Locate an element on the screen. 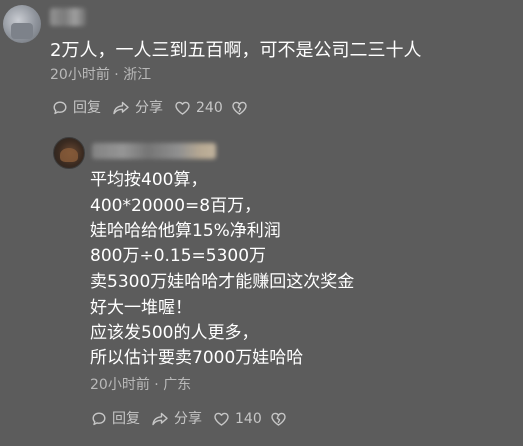 The height and width of the screenshot is (446, 523). reply-share-button: 分享 is located at coordinates (176, 419).